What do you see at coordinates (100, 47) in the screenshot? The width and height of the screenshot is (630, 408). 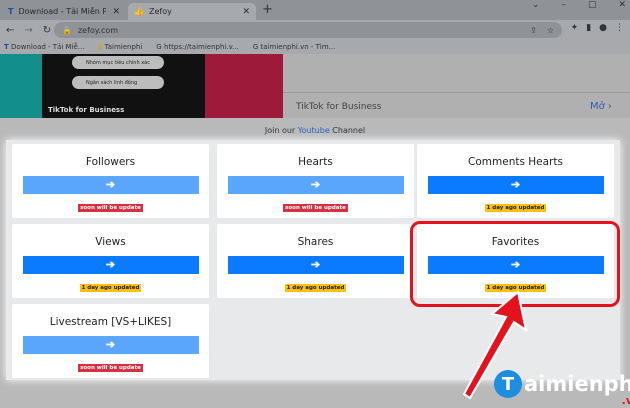 I see `folder-icon: ▮` at bounding box center [100, 47].